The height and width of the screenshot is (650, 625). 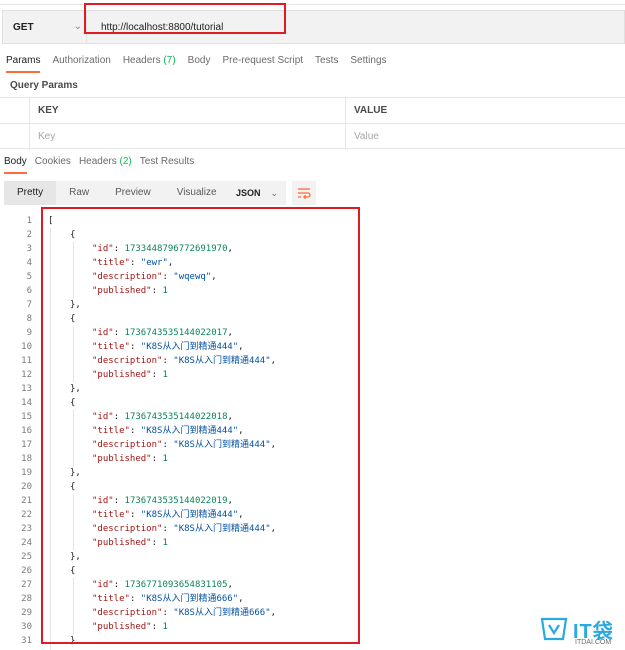 I want to click on line-number: 4, so click(x=29, y=263).